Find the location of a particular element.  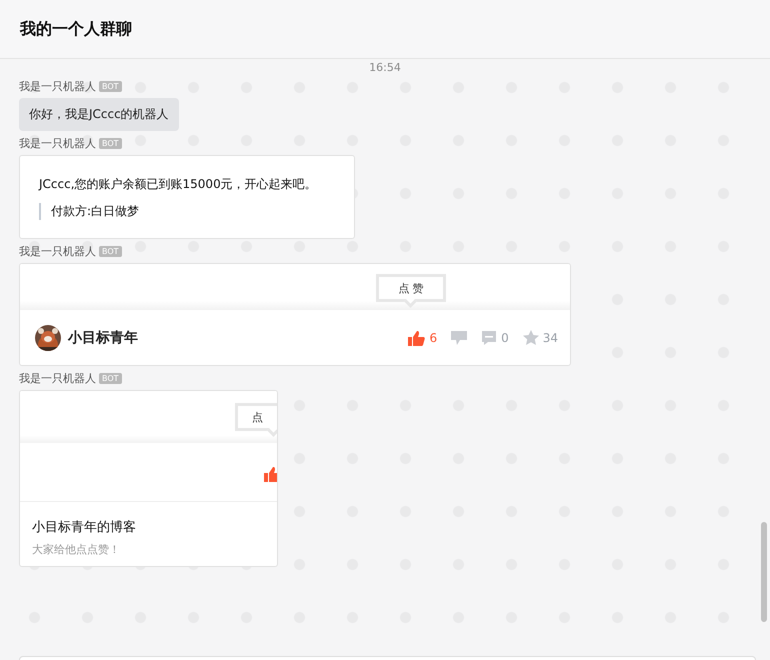

stat-count: 6 is located at coordinates (433, 338).